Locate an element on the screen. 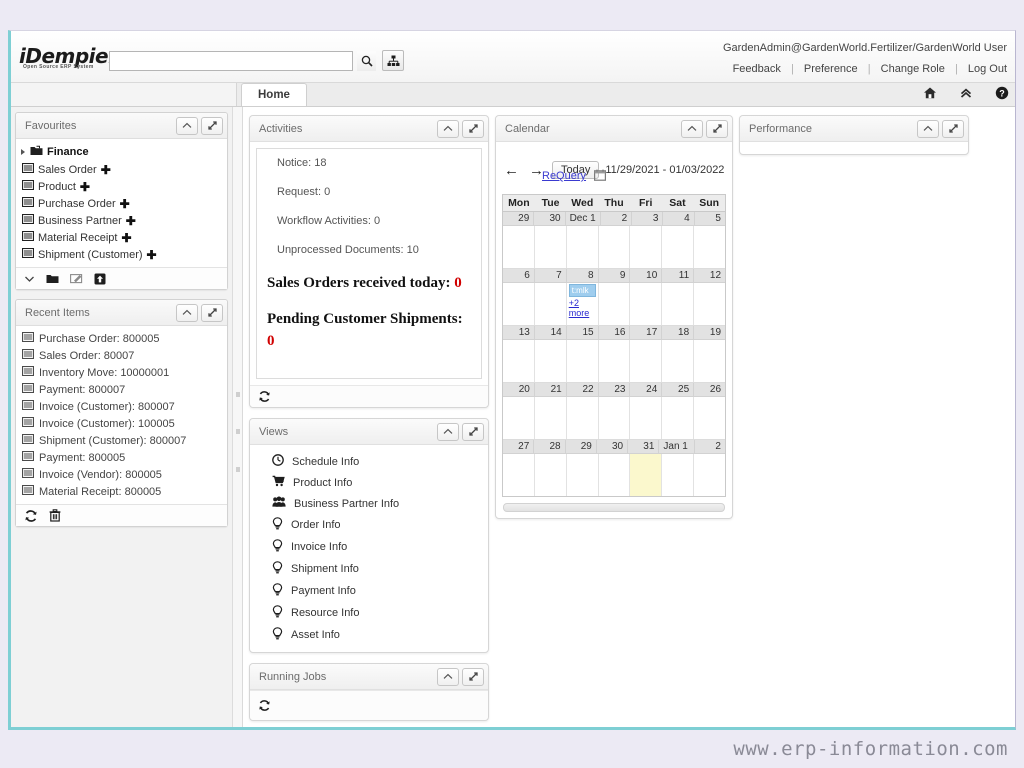  activities-request: Request: 0 is located at coordinates (374, 192).